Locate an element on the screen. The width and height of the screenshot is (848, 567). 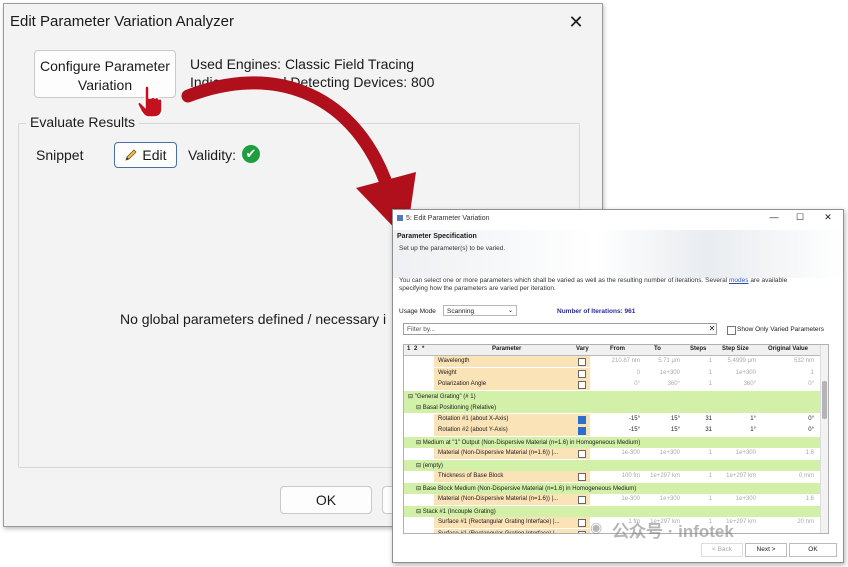
group-row: ⊟ "General Grating" (# 1) is located at coordinates (616, 396).